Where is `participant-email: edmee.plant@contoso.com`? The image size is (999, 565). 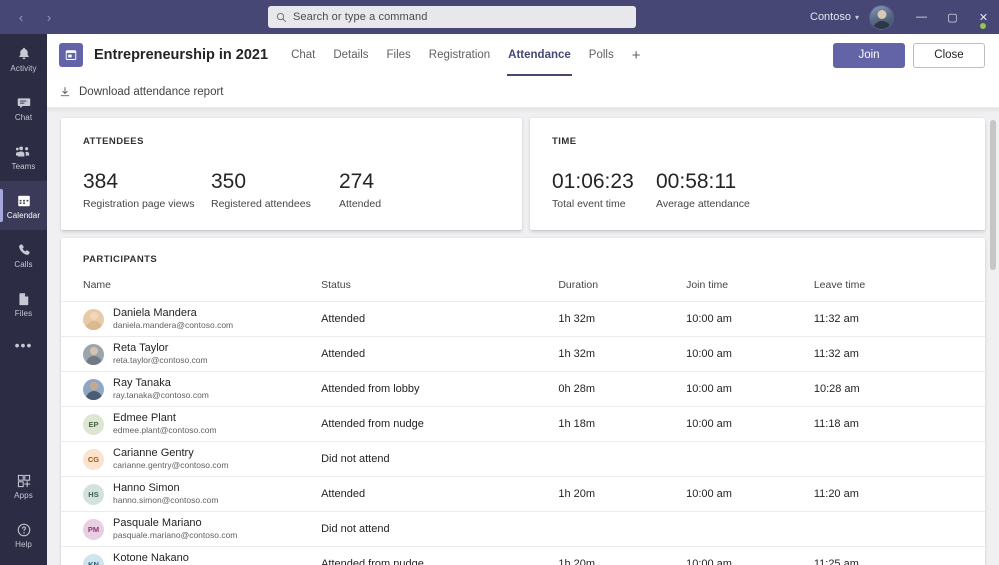 participant-email: edmee.plant@contoso.com is located at coordinates (165, 430).